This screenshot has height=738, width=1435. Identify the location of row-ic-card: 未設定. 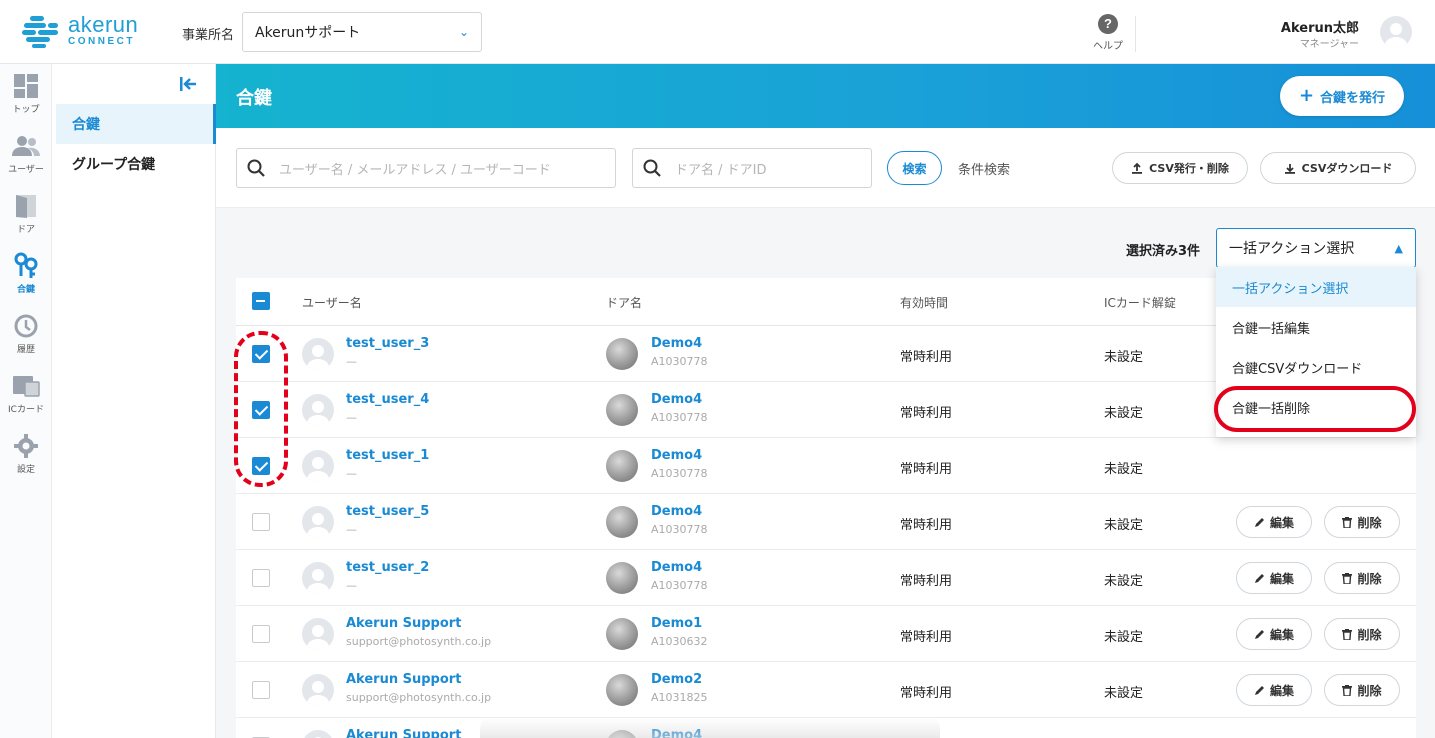
(1124, 637).